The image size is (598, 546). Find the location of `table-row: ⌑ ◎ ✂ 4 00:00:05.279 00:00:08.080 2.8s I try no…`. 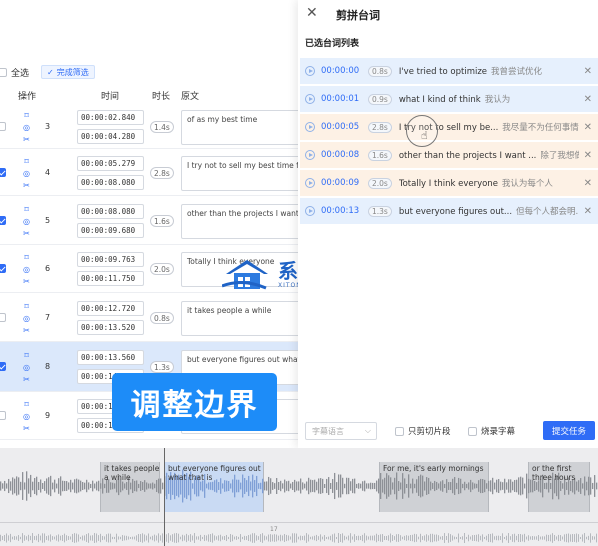

table-row: ⌑ ◎ ✂ 4 00:00:05.279 00:00:08.080 2.8s I try no… is located at coordinates (155, 172).